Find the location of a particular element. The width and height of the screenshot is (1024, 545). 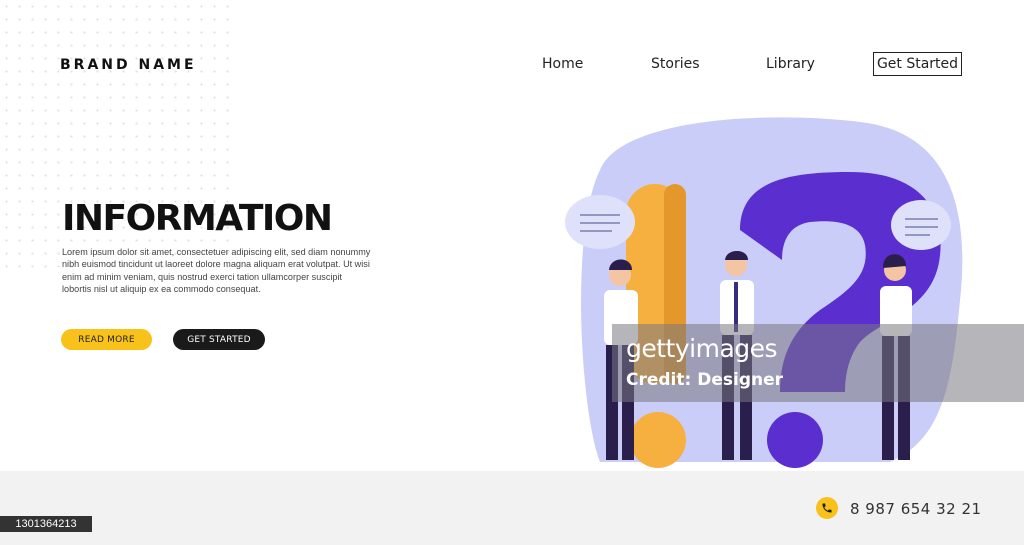

image-id-badge: 1301364213 is located at coordinates (46, 524).